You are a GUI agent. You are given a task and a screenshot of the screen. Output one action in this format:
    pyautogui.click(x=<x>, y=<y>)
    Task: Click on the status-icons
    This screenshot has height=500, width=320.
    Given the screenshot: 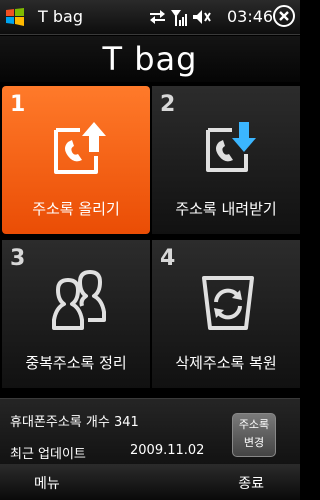 What is the action you would take?
    pyautogui.click(x=180, y=18)
    